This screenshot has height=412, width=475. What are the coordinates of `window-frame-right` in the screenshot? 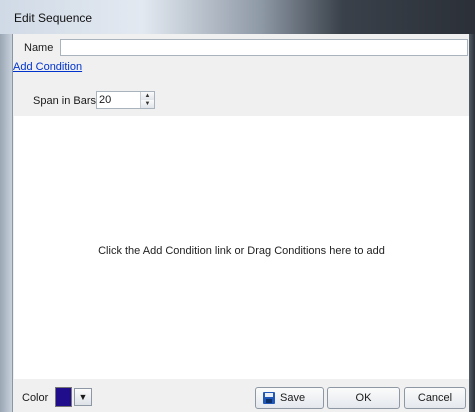 It's located at (471, 223).